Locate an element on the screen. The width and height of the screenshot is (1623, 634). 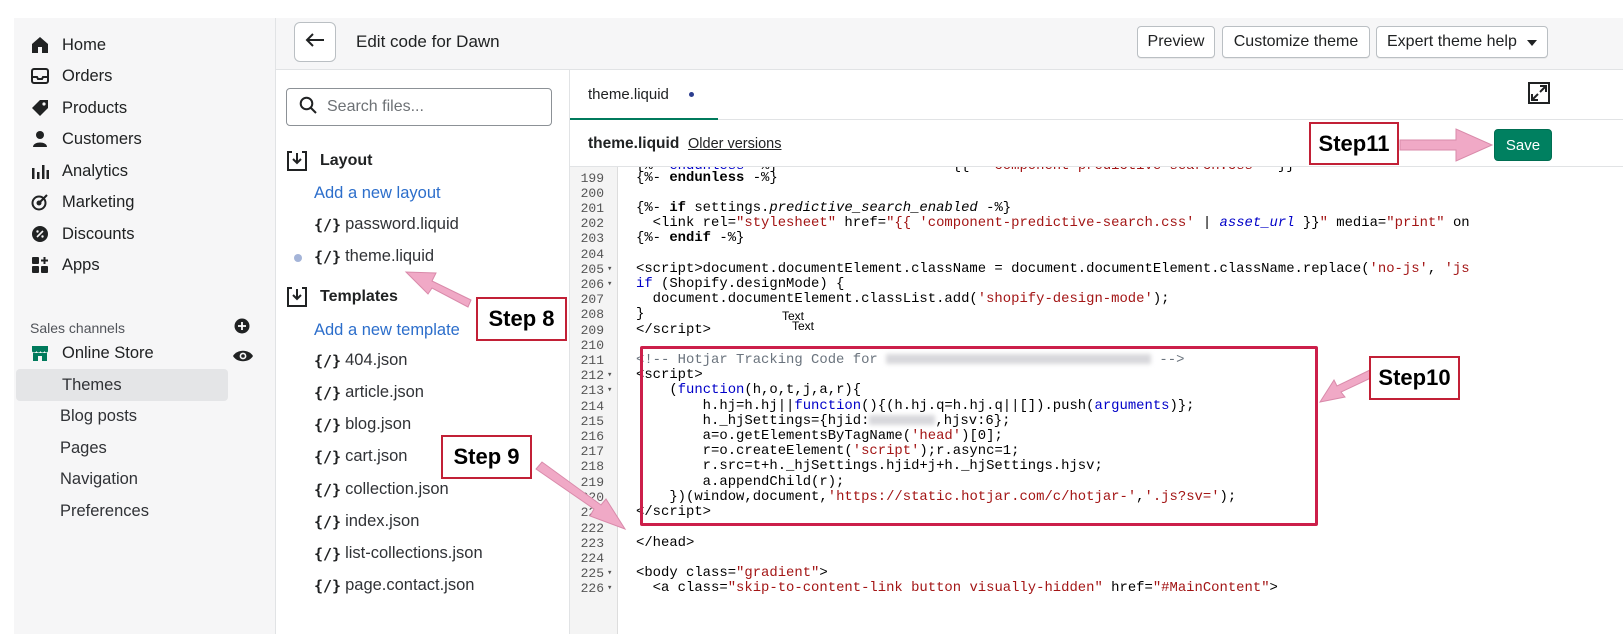
step8-label: Step 8 is located at coordinates (521, 319).